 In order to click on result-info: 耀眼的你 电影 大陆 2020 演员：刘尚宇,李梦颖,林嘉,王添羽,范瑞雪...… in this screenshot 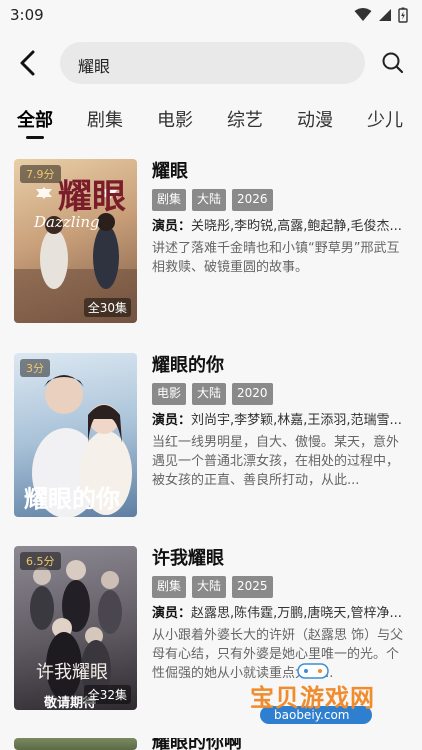, I will do `click(281, 421)`.